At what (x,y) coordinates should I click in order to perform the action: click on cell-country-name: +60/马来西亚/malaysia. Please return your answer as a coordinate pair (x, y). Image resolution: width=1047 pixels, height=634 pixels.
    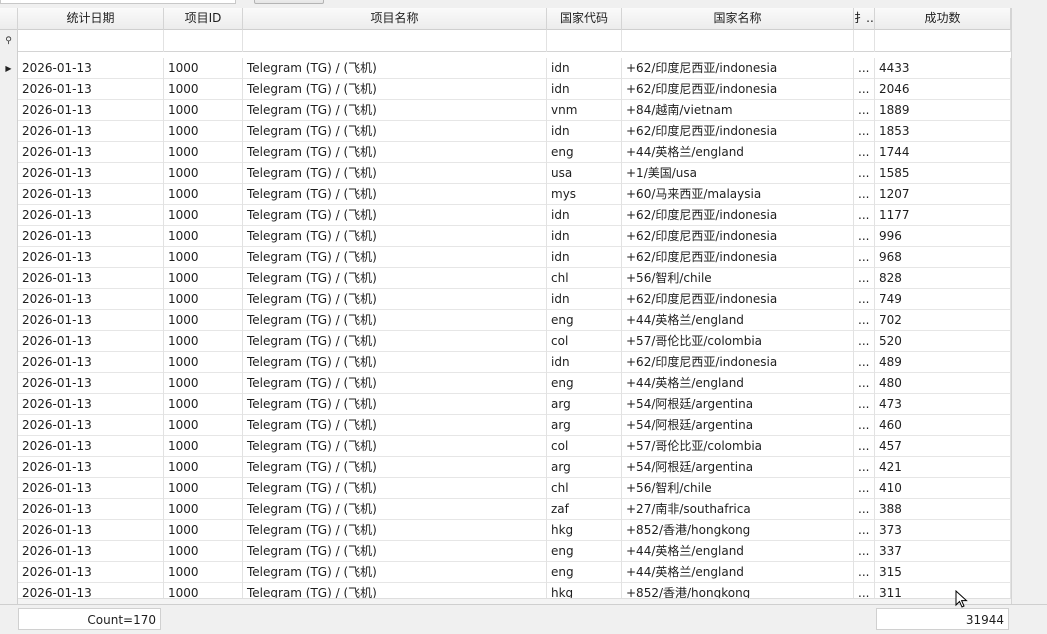
    Looking at the image, I should click on (738, 194).